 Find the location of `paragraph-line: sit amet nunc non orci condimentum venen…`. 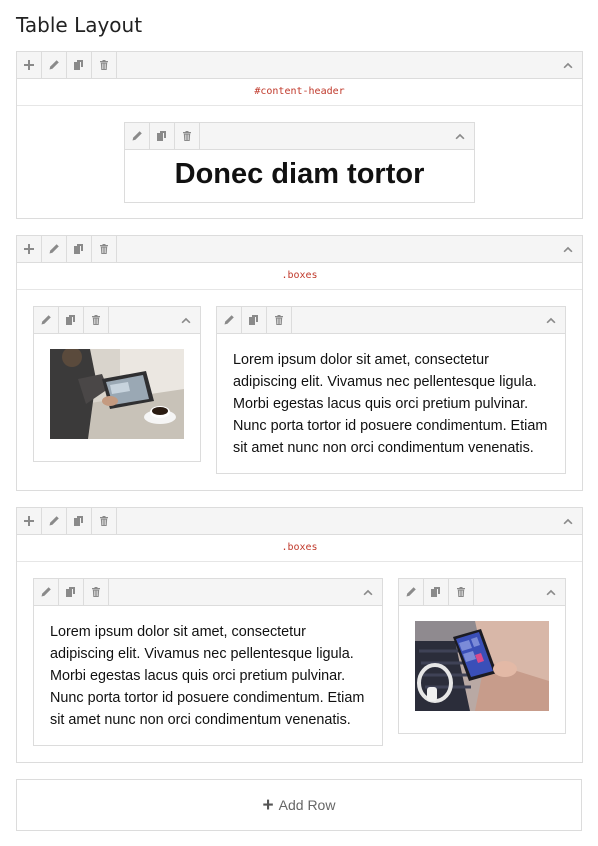

paragraph-line: sit amet nunc non orci condimentum venen… is located at coordinates (200, 720).